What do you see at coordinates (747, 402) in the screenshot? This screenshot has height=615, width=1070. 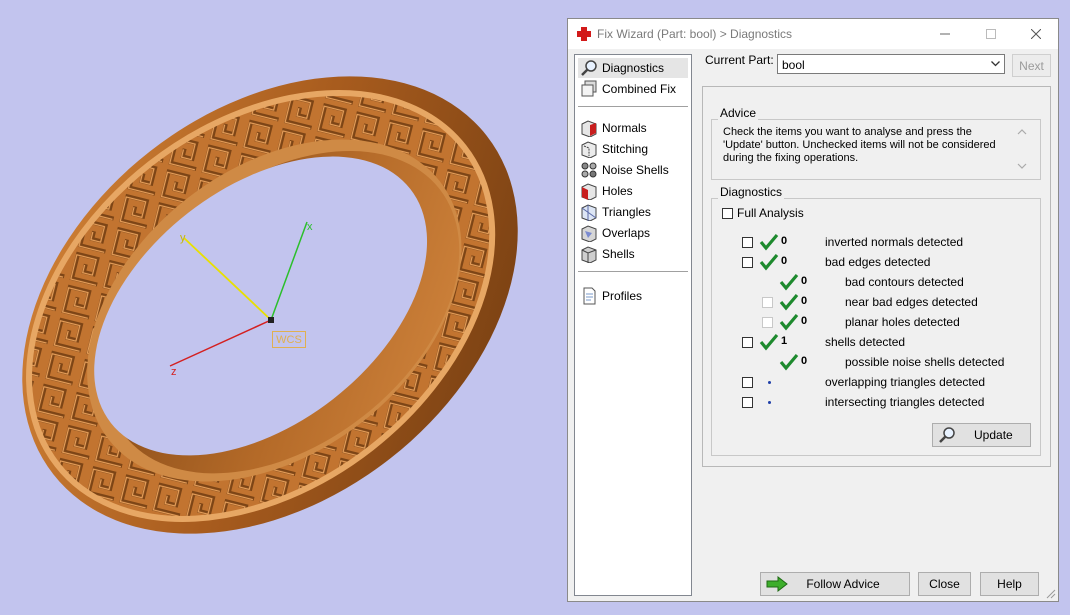 I see `intersecting-triangles-checkbox` at bounding box center [747, 402].